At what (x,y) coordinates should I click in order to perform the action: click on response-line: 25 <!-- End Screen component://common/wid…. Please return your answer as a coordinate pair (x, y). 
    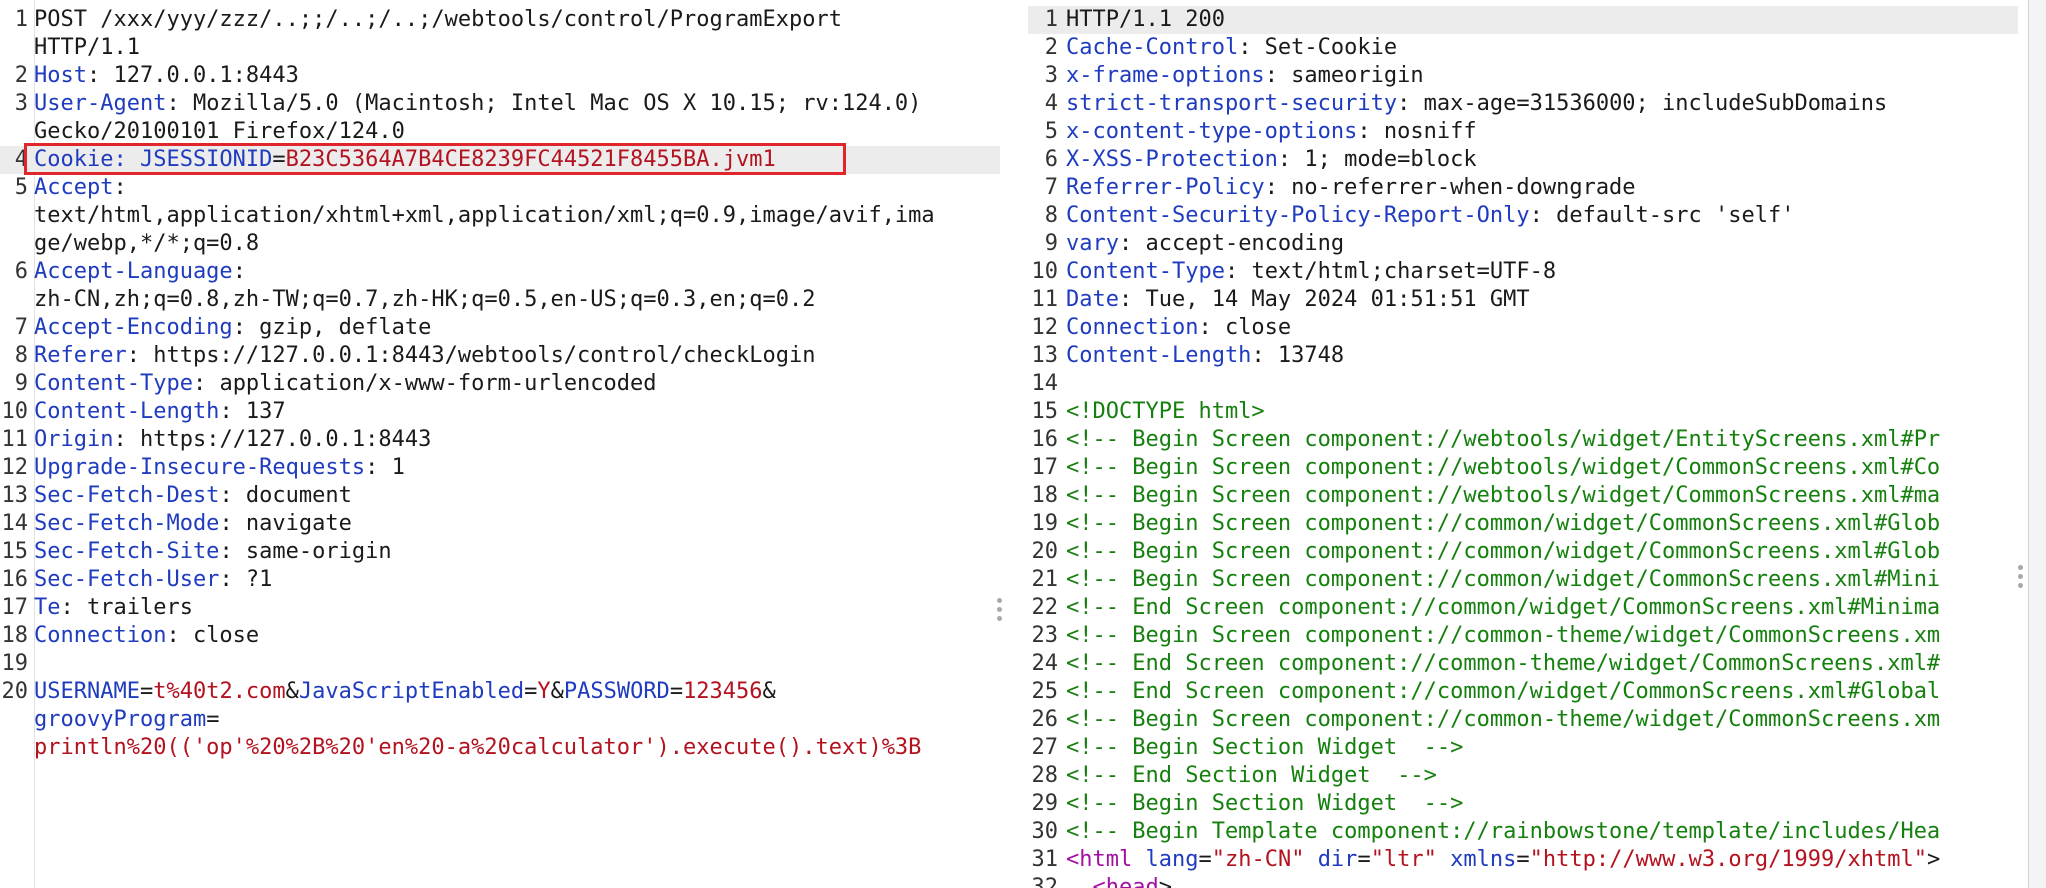
    Looking at the image, I should click on (1523, 692).